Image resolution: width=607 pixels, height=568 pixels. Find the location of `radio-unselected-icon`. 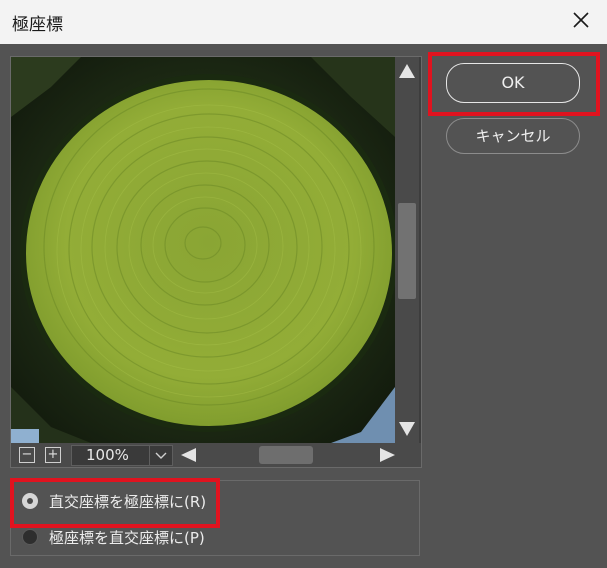

radio-unselected-icon is located at coordinates (30, 537).